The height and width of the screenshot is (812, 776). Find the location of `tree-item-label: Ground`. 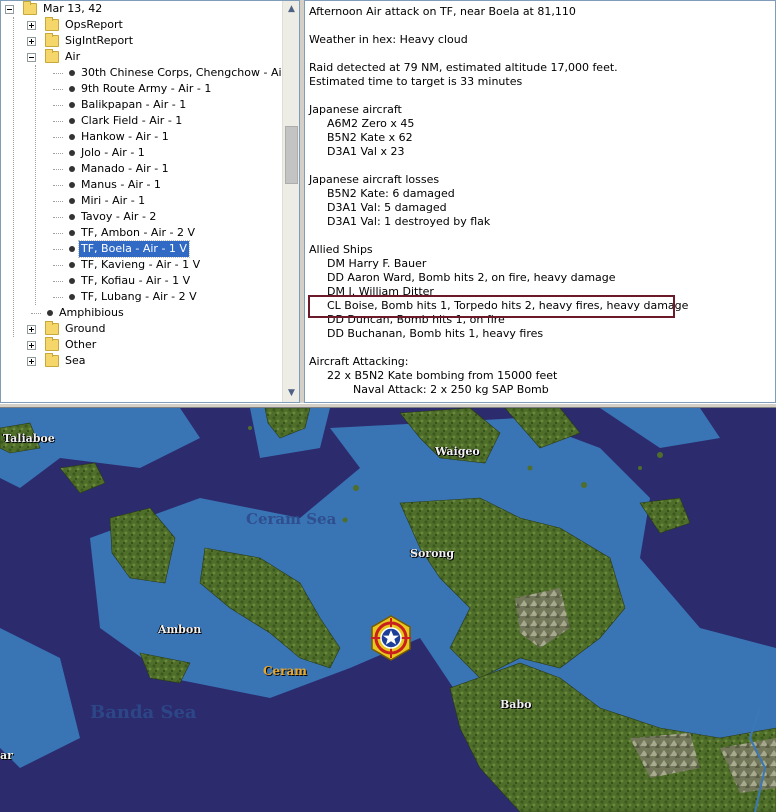

tree-item-label: Ground is located at coordinates (85, 329).